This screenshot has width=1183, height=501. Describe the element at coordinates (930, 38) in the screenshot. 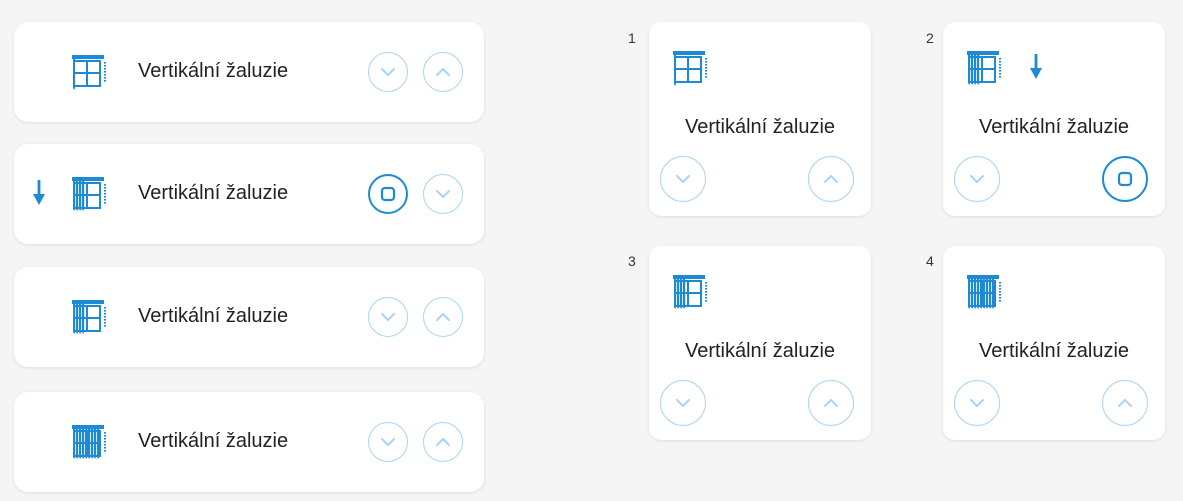

I see `tile-number: 2` at that location.